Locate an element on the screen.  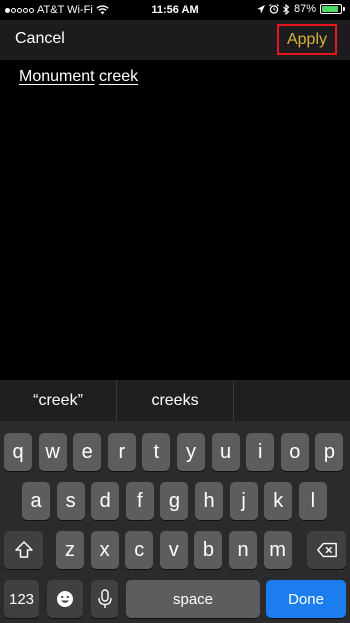
shift-key is located at coordinates (23, 550).